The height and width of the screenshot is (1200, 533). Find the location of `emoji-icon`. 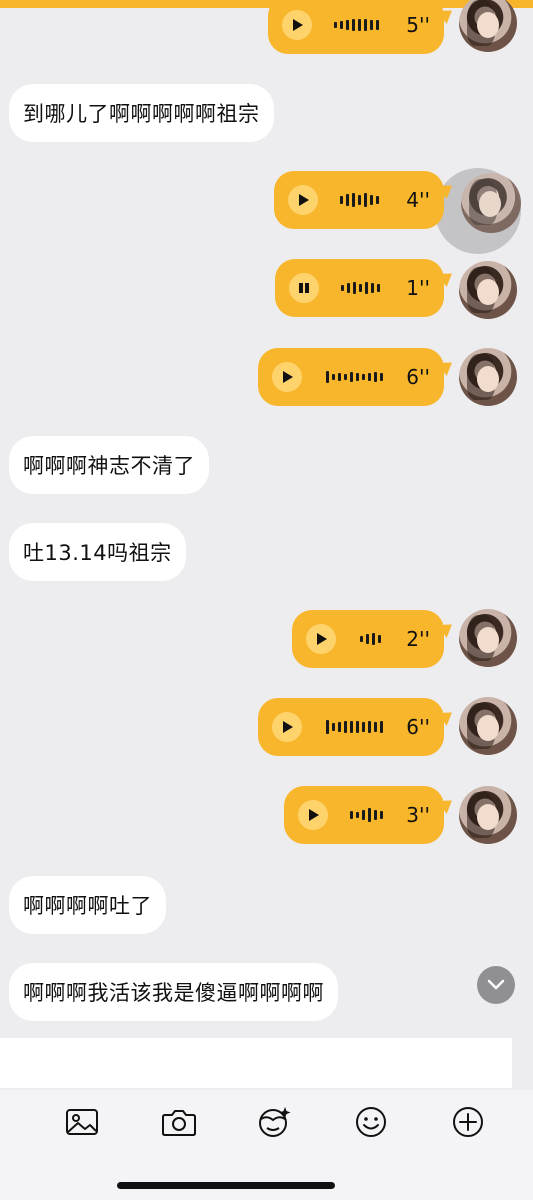

emoji-icon is located at coordinates (371, 1122).